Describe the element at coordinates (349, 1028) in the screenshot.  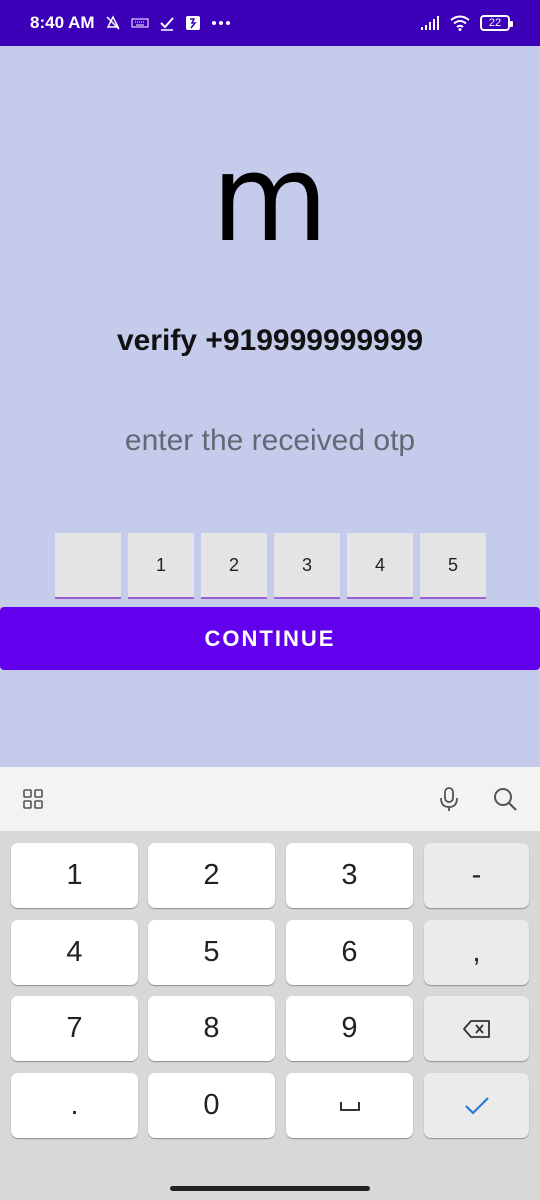
I see `key-9: 9` at that location.